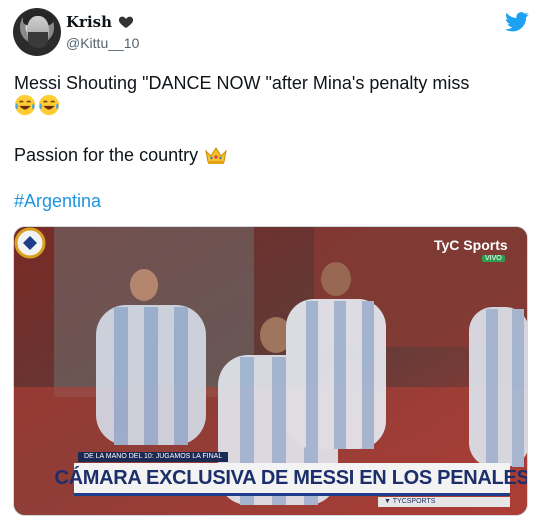 This screenshot has width=537, height=525. What do you see at coordinates (126, 22) in the screenshot?
I see `black-heart-icon` at bounding box center [126, 22].